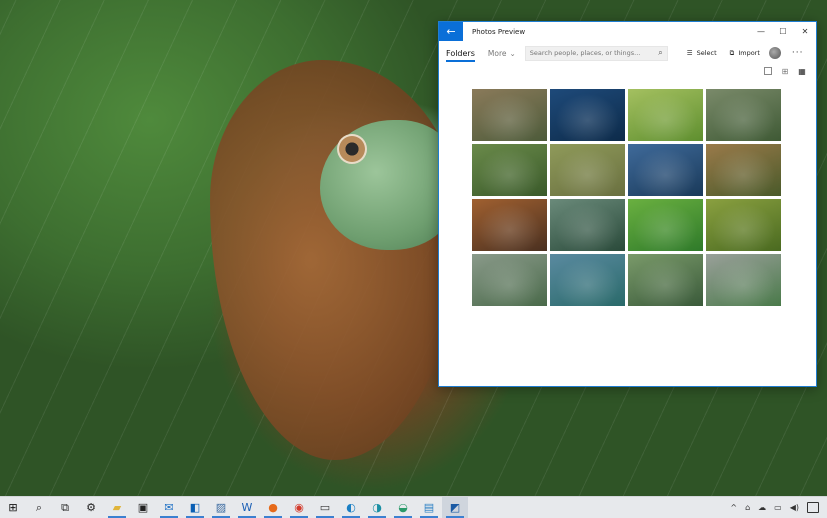 Image resolution: width=827 pixels, height=518 pixels. What do you see at coordinates (512, 53) in the screenshot?
I see `chevron-down-icon: ⌄` at bounding box center [512, 53].